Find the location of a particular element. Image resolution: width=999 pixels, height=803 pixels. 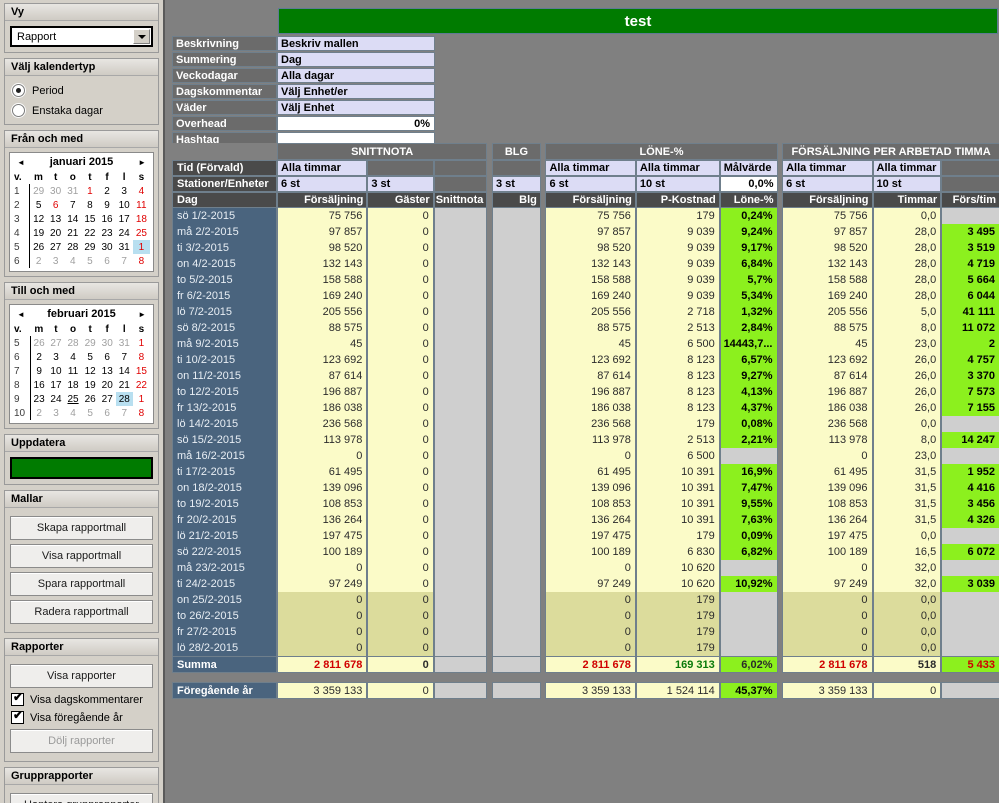

show-reports-button: Visa rapporter is located at coordinates (81, 676).